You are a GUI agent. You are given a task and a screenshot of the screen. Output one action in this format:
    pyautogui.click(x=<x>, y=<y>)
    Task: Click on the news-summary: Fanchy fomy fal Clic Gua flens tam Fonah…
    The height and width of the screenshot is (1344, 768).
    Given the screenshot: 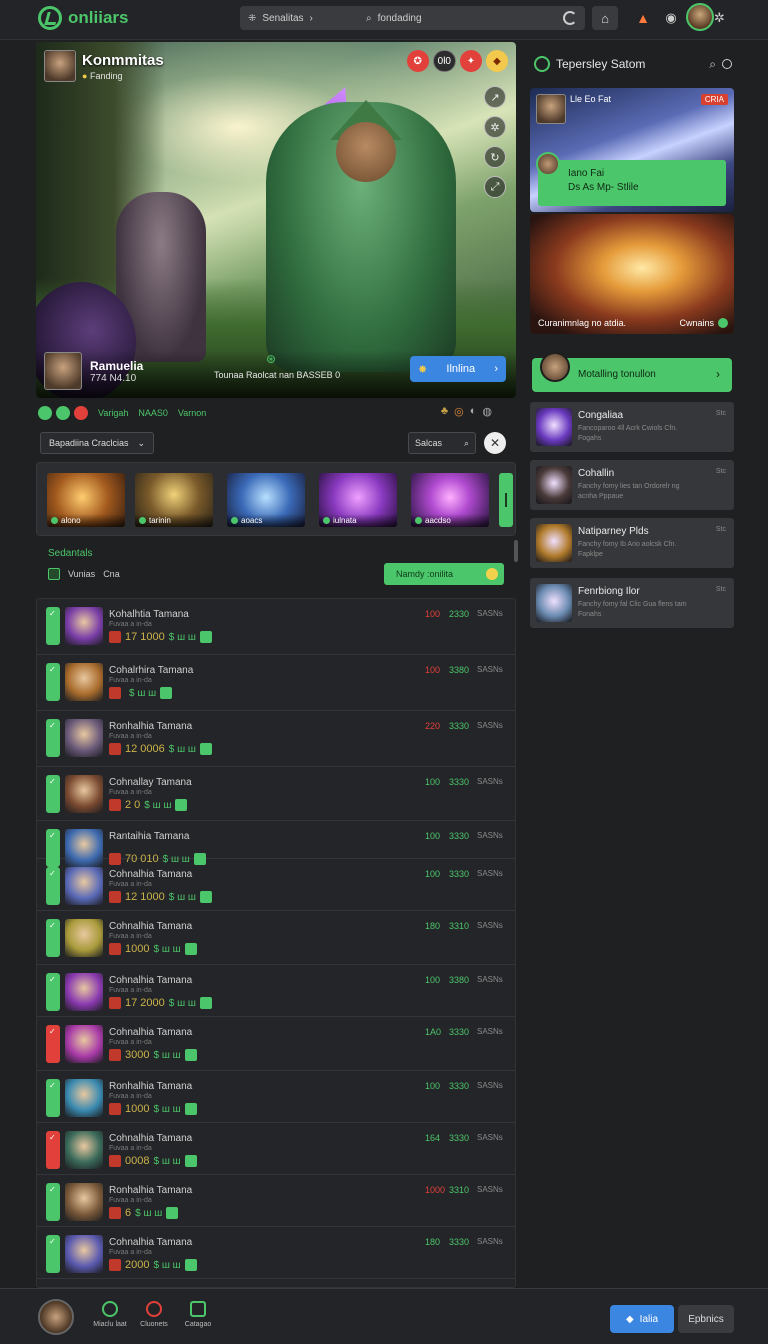 What is the action you would take?
    pyautogui.click(x=632, y=609)
    